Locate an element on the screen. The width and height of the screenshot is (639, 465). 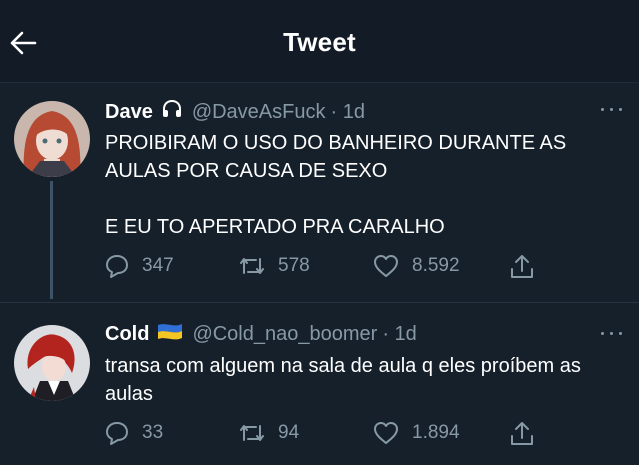
retweet-count: 94 is located at coordinates (289, 432).